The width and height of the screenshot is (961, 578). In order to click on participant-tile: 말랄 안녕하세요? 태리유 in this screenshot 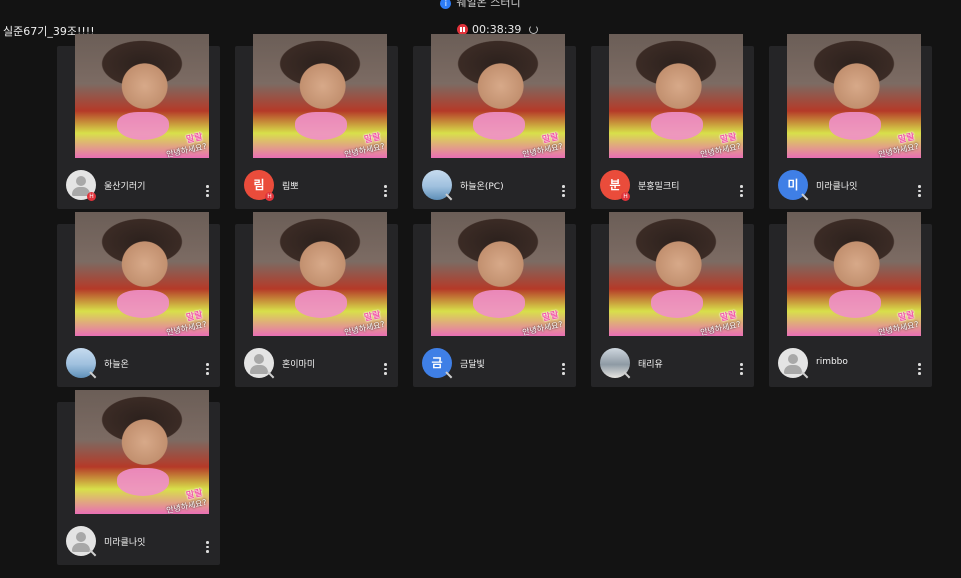, I will do `click(672, 299)`.